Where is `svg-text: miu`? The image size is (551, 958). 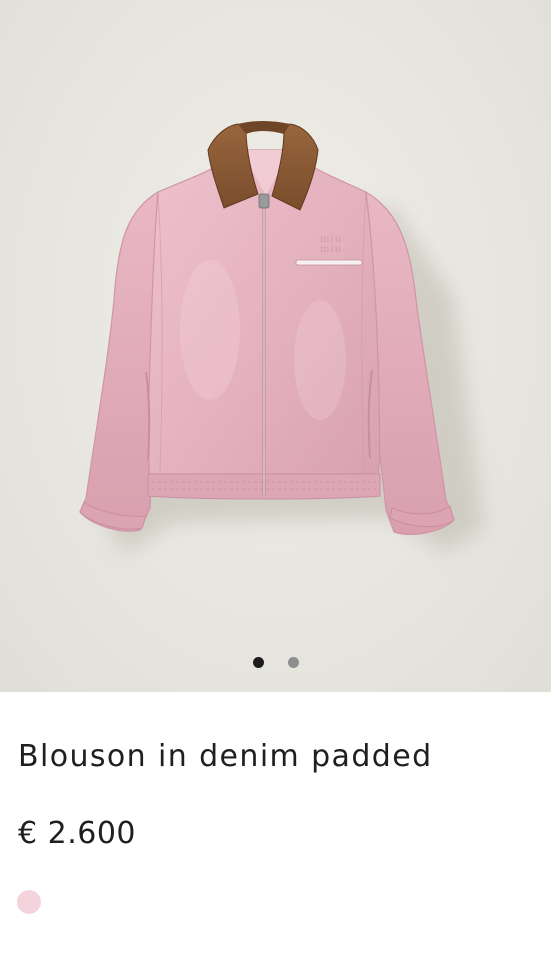 svg-text: miu is located at coordinates (331, 249).